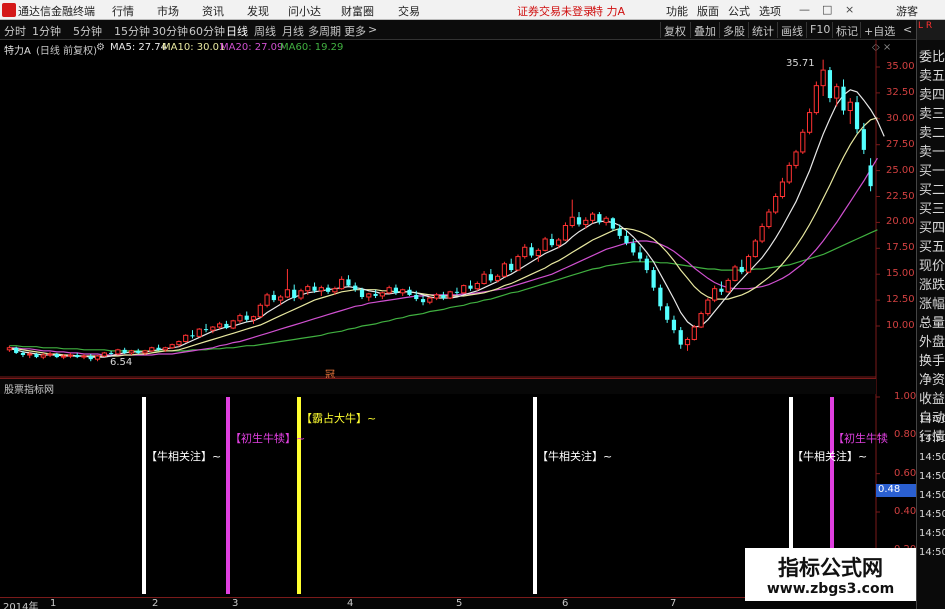 This screenshot has width=945, height=609. Describe the element at coordinates (932, 264) in the screenshot. I see `quote-field-label: 现价` at that location.